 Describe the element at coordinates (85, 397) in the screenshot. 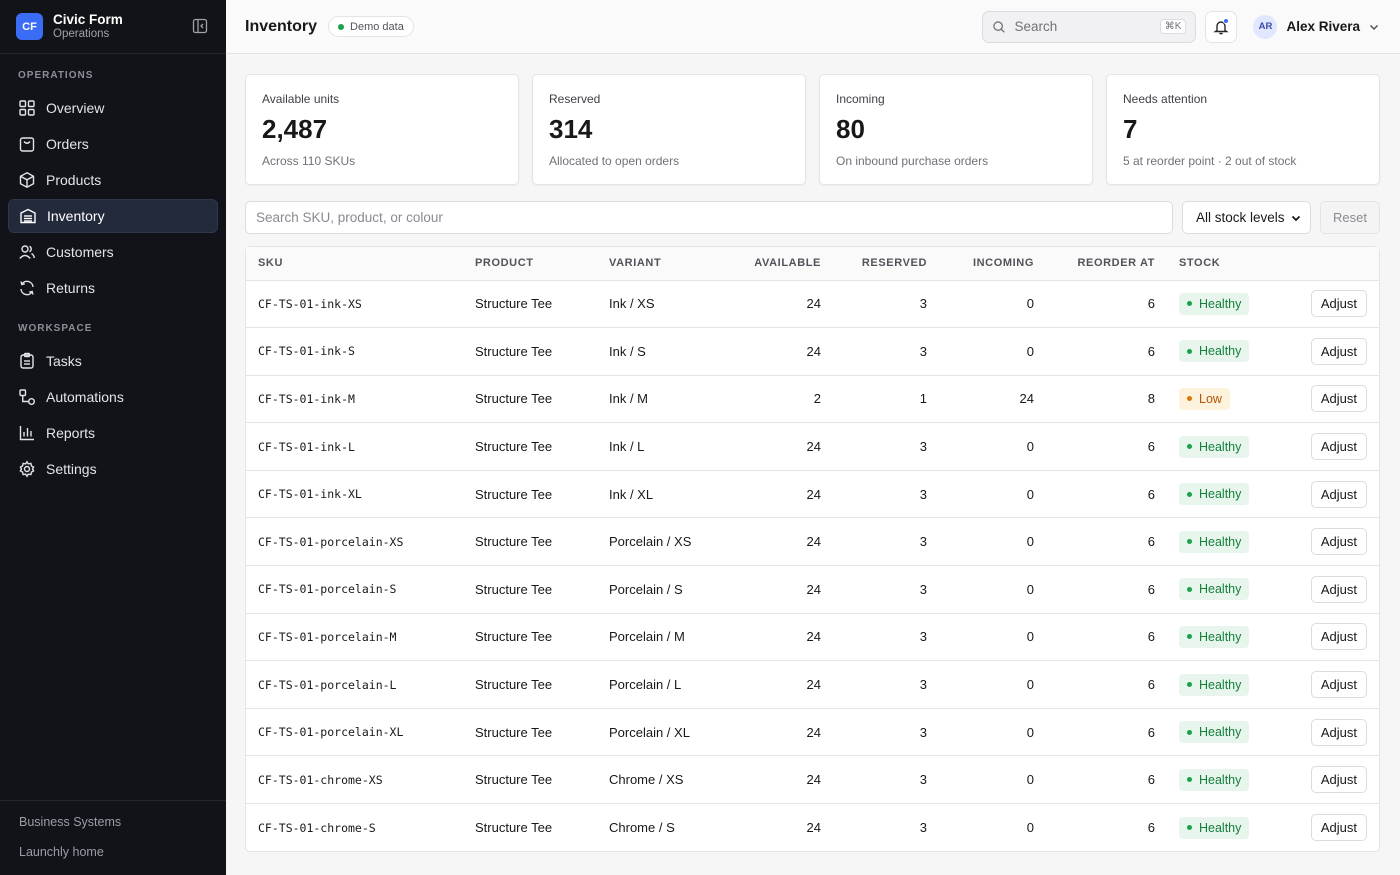

I see `sidebar-item-label: Automations` at that location.